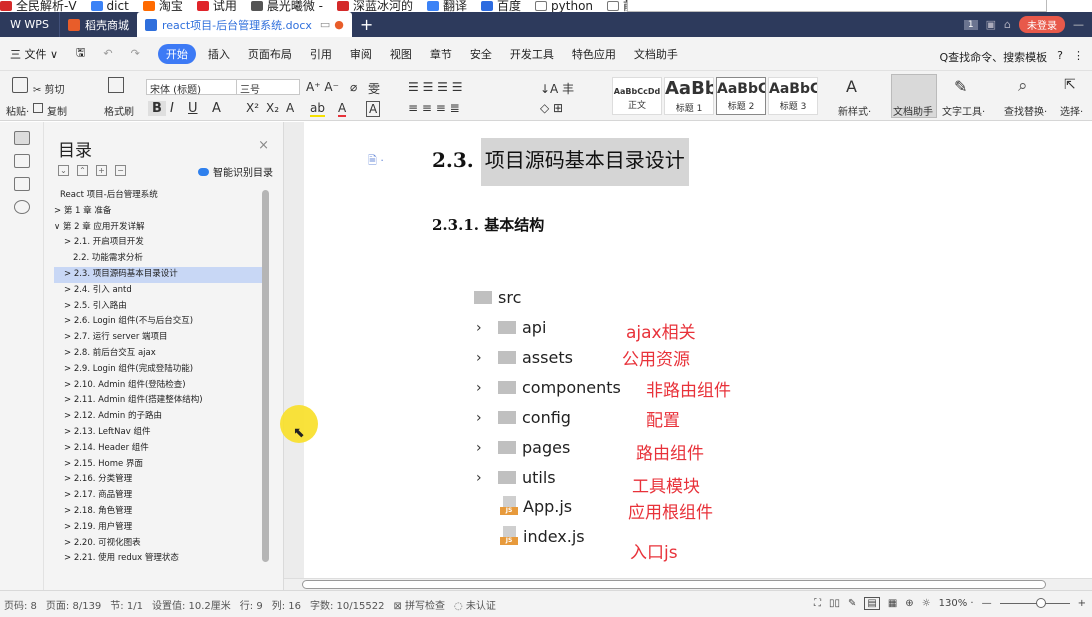 The width and height of the screenshot is (1092, 617). What do you see at coordinates (159, 449) in the screenshot?
I see `toc-item: > 2.14. Header 组件` at bounding box center [159, 449].